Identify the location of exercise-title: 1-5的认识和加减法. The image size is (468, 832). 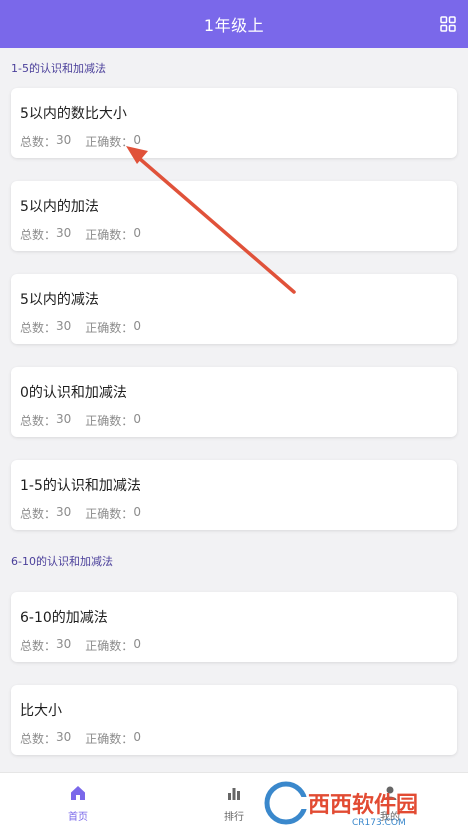
(80, 486).